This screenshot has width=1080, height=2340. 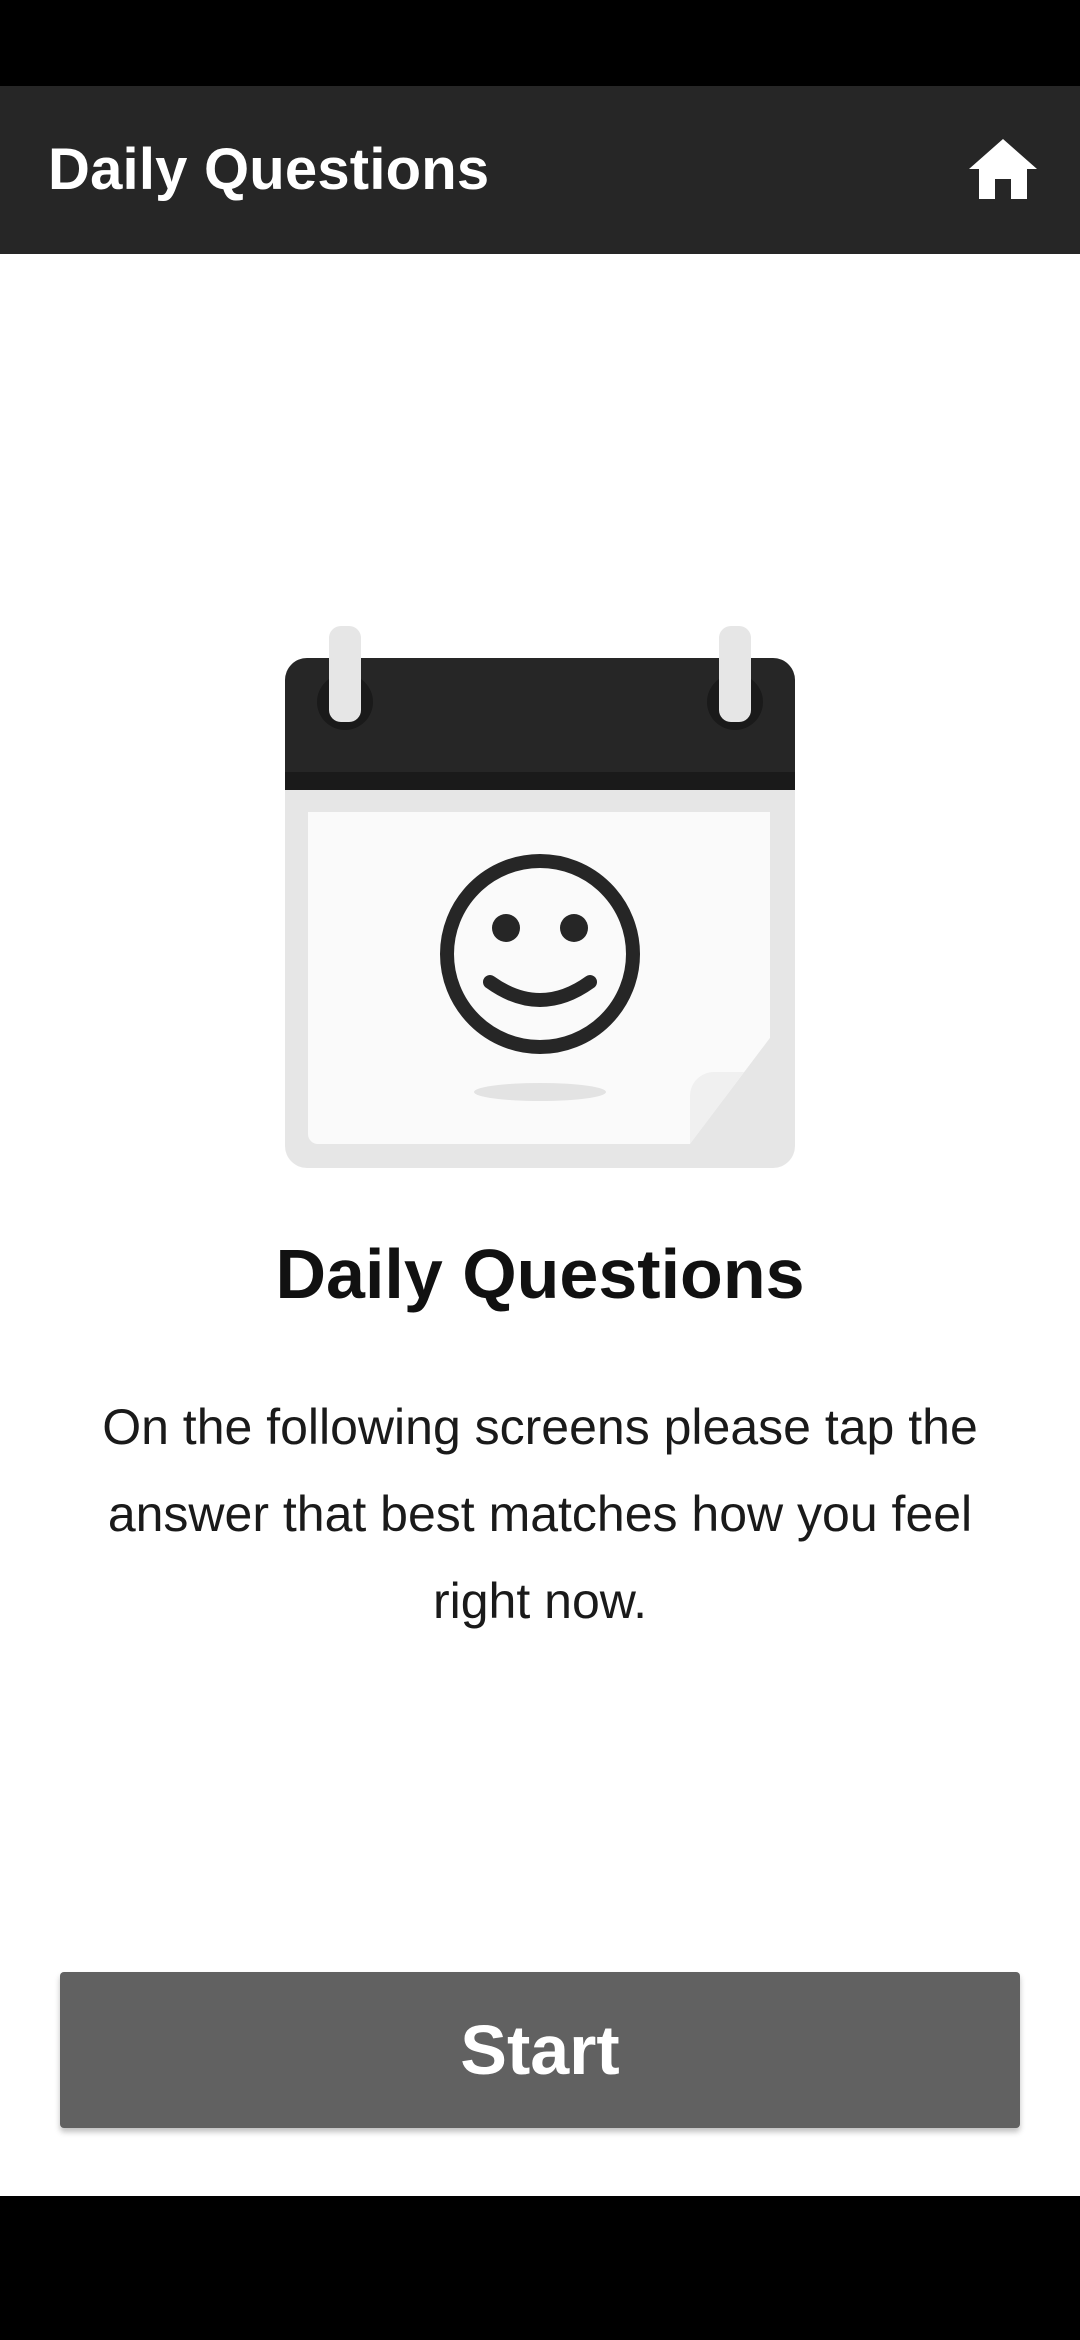 What do you see at coordinates (540, 43) in the screenshot?
I see `status-bar` at bounding box center [540, 43].